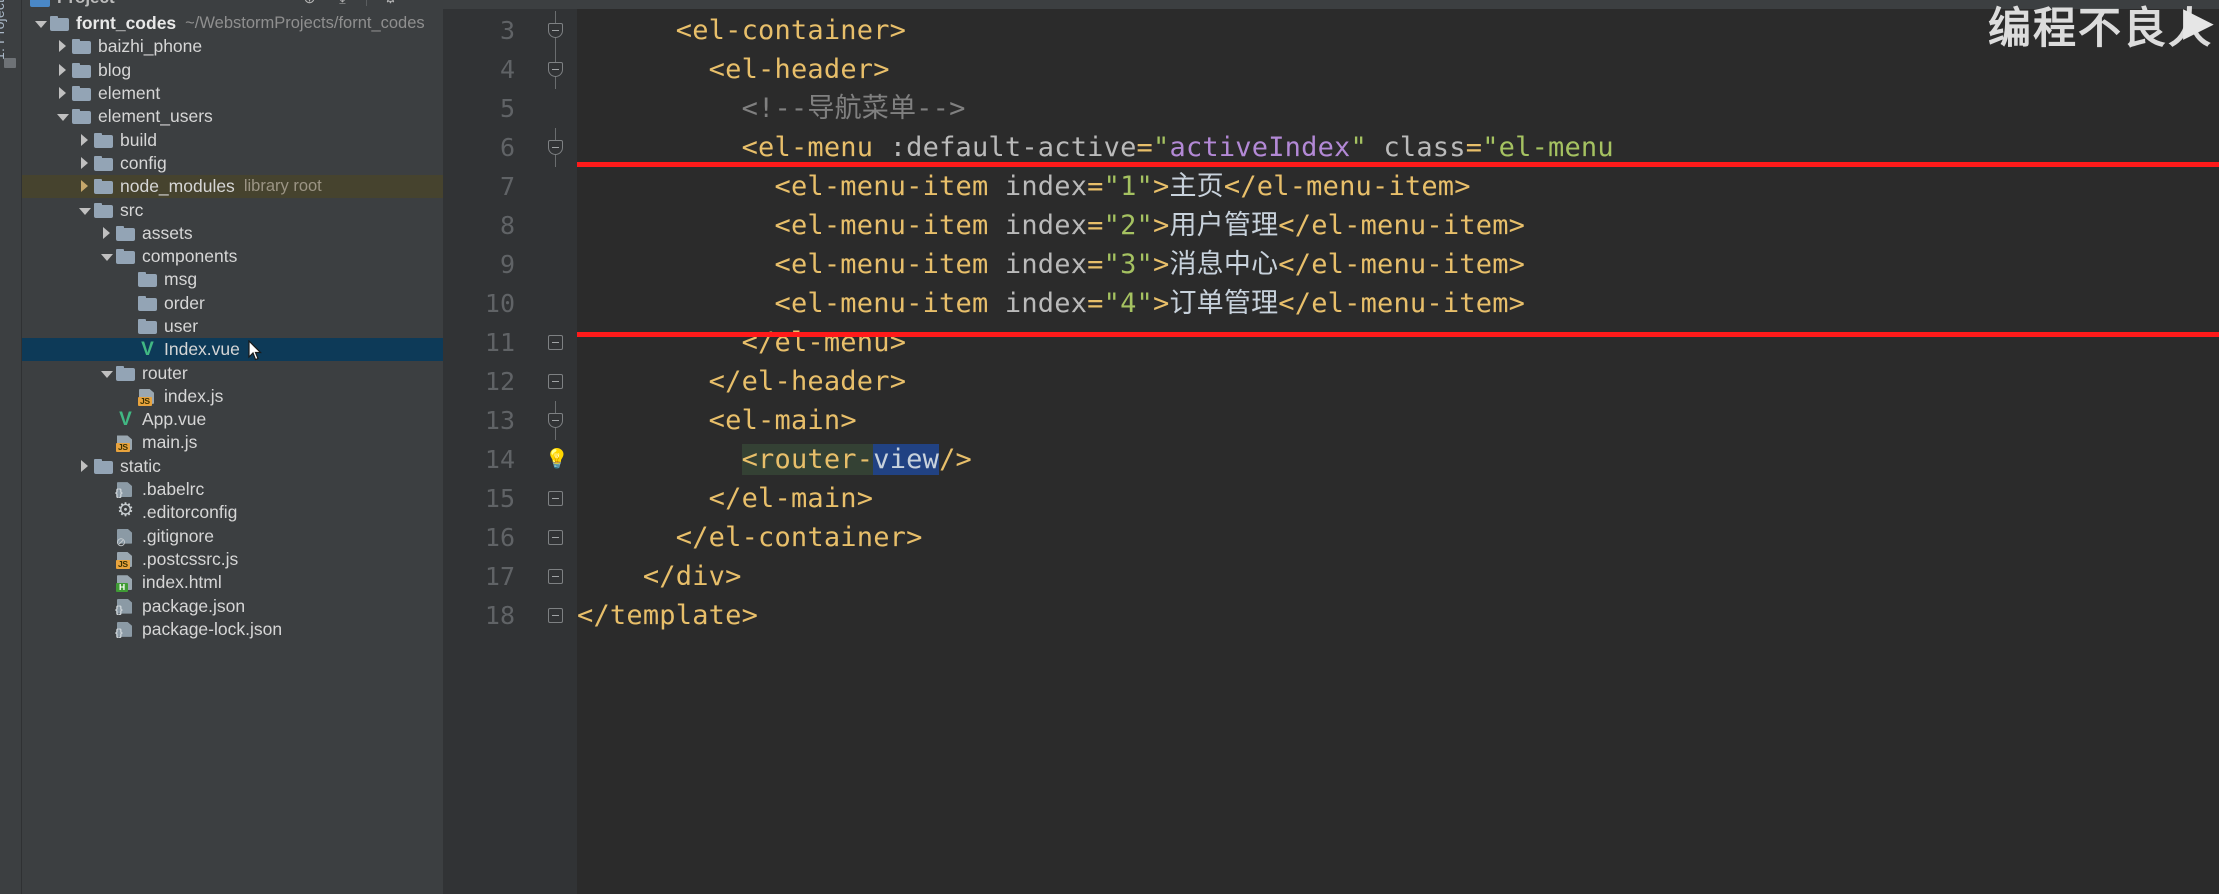 The height and width of the screenshot is (894, 2219). Describe the element at coordinates (555, 459) in the screenshot. I see `intention-bulb-icon: 💡` at that location.